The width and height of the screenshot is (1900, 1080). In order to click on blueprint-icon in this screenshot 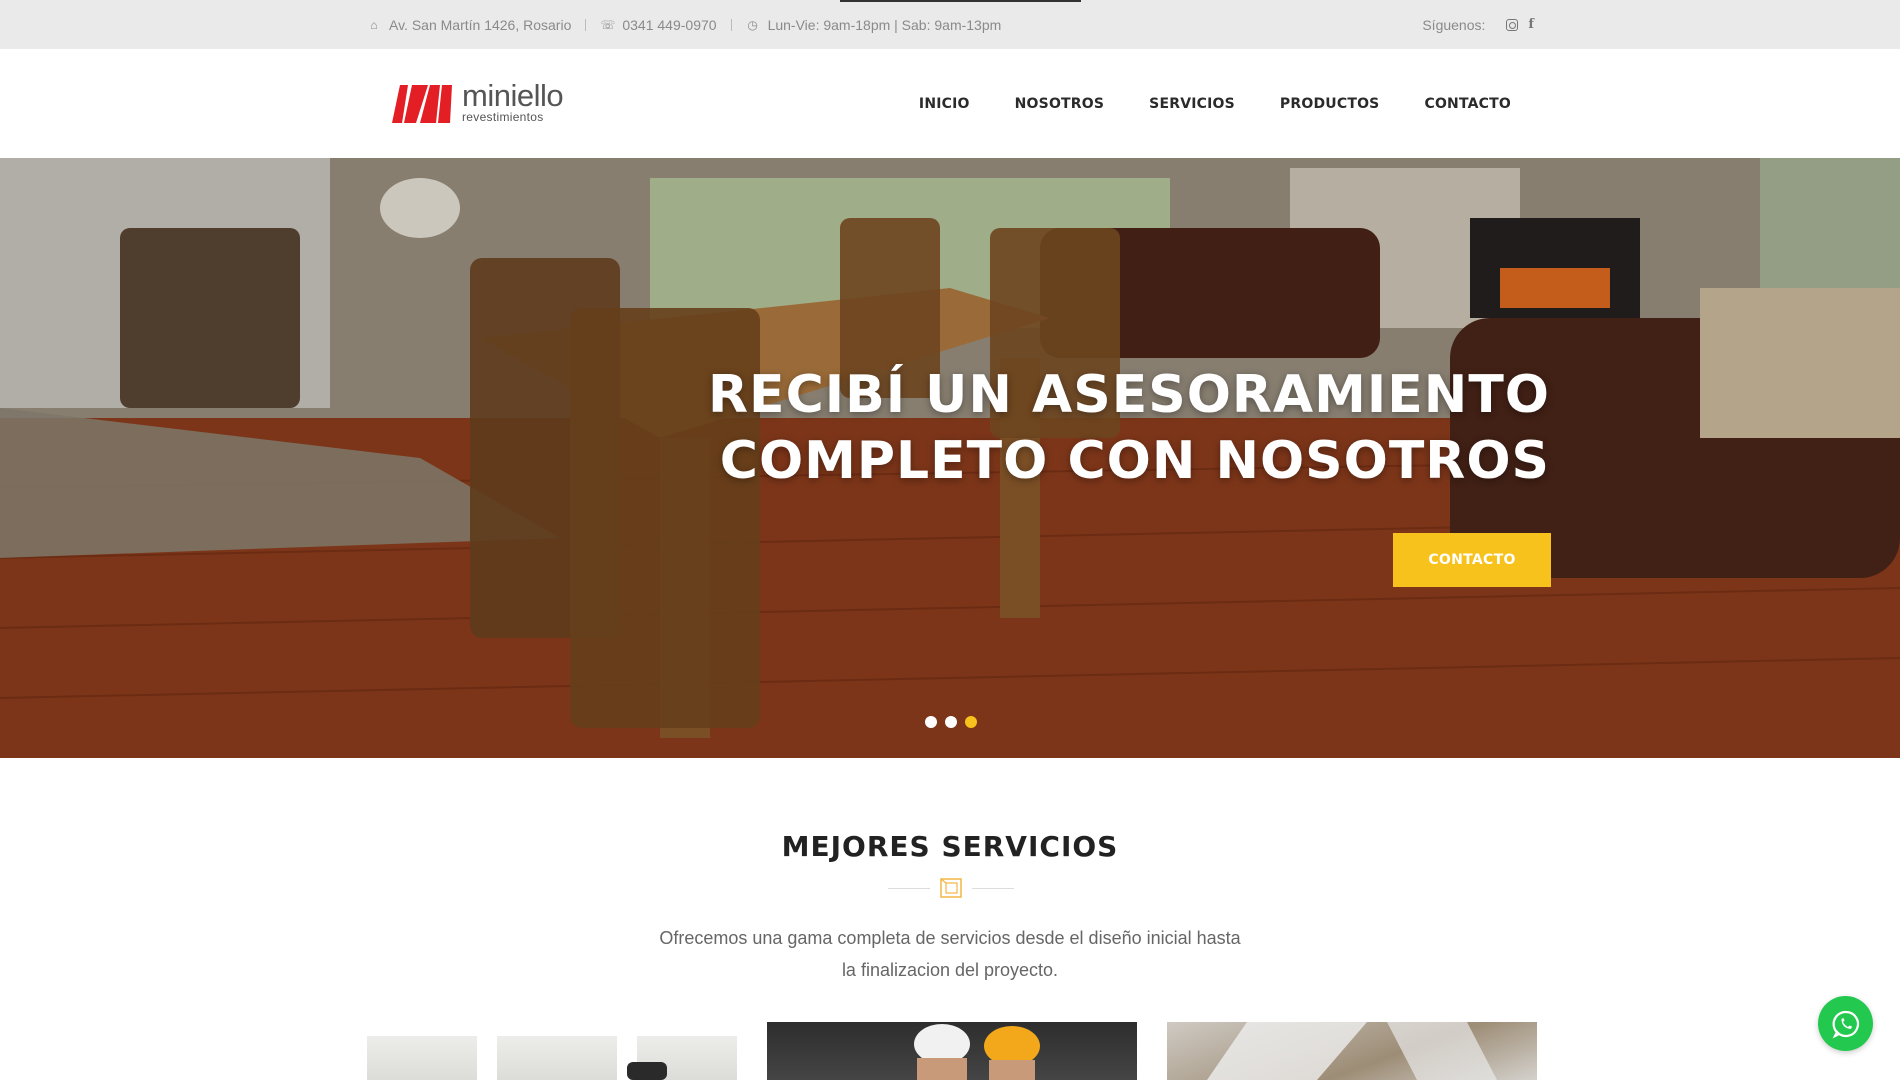, I will do `click(951, 888)`.